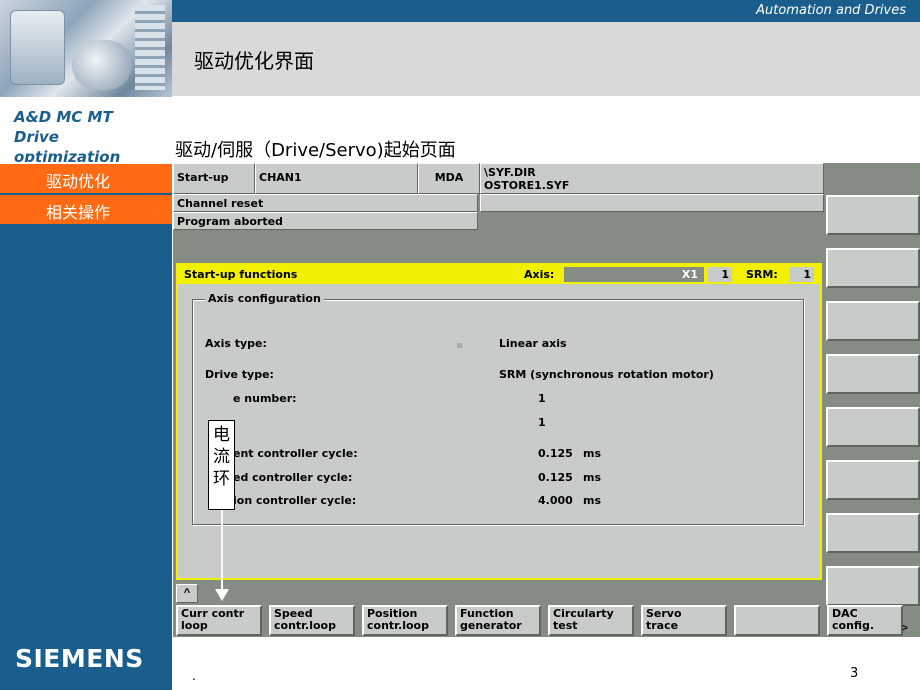 The width and height of the screenshot is (920, 690). I want to click on recall-button: ^, so click(187, 593).